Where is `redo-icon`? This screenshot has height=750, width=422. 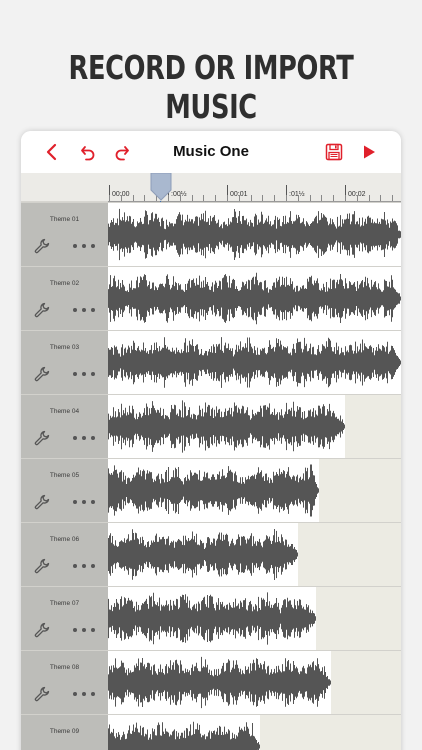
redo-icon is located at coordinates (122, 153).